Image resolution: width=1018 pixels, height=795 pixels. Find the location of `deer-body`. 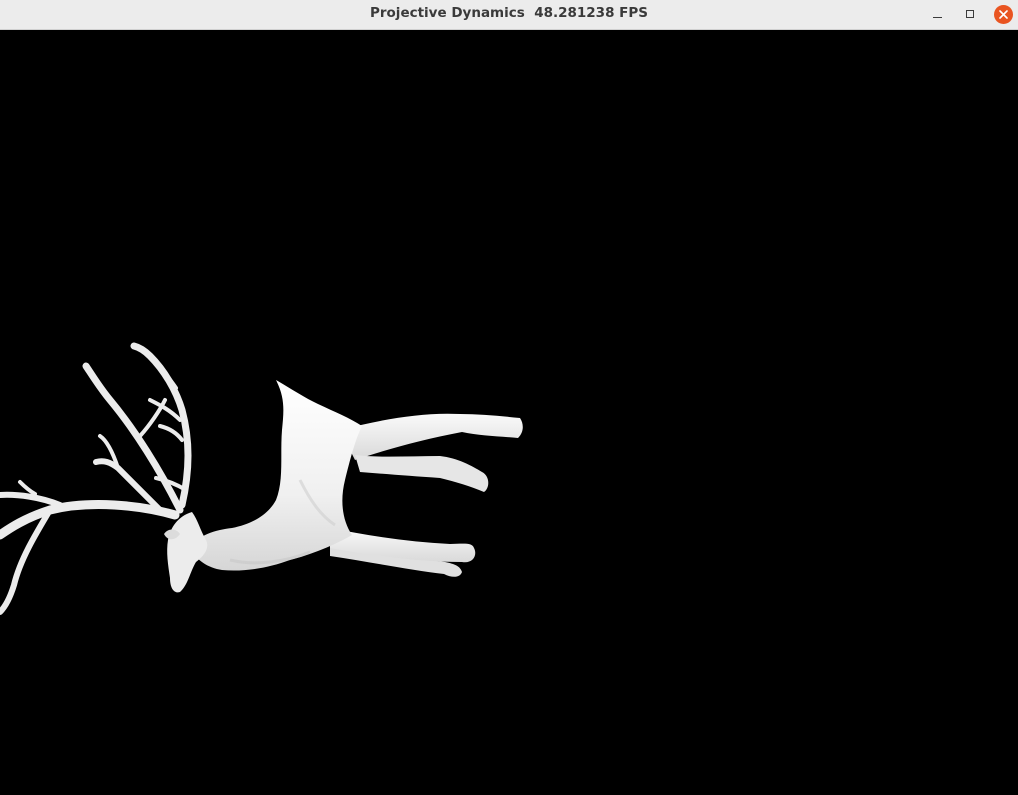

deer-body is located at coordinates (276, 475).